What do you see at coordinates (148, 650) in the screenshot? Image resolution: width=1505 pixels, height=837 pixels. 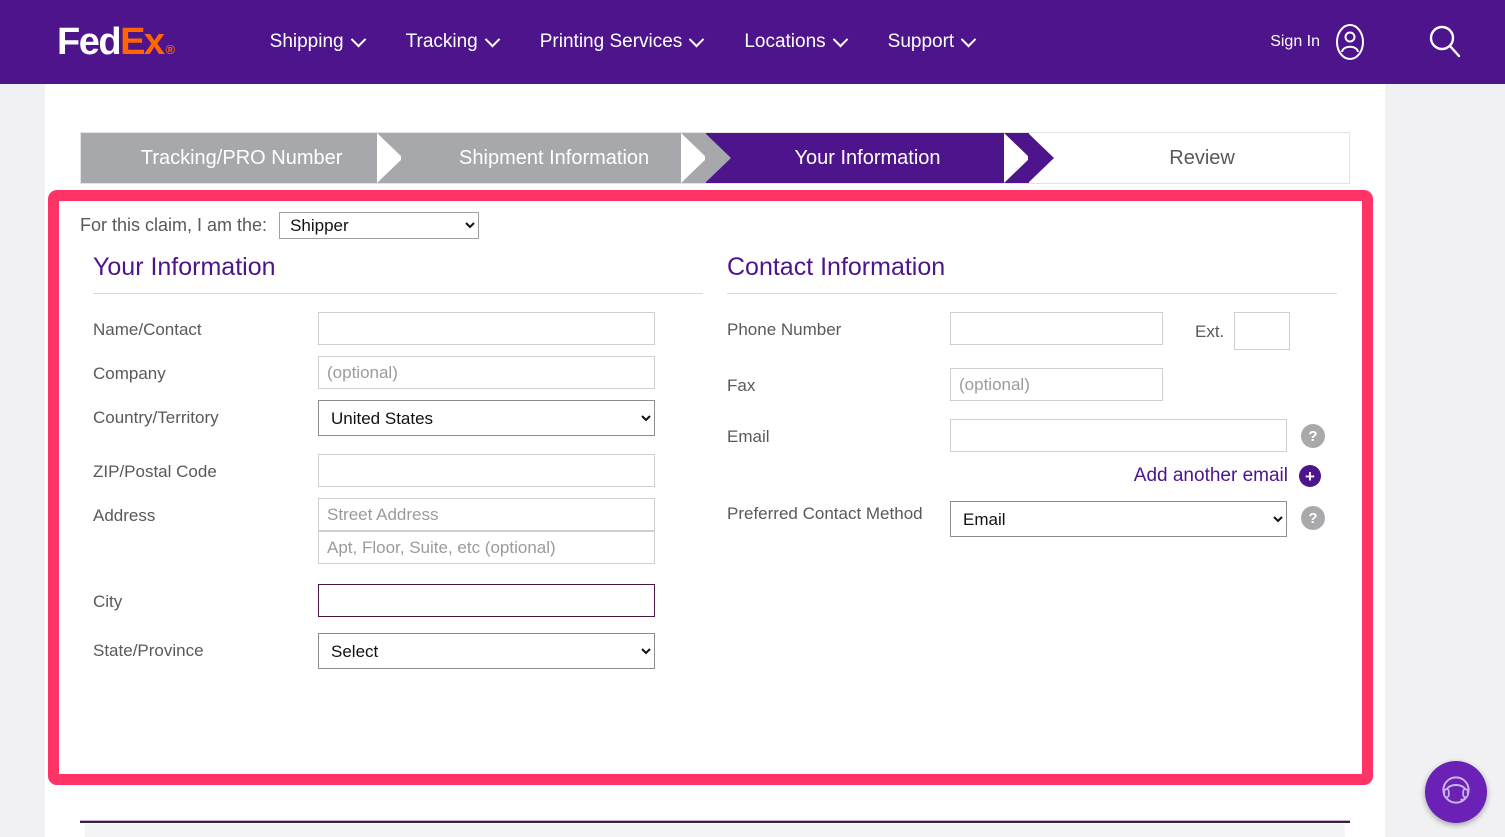 I see `state-label: State/Province` at bounding box center [148, 650].